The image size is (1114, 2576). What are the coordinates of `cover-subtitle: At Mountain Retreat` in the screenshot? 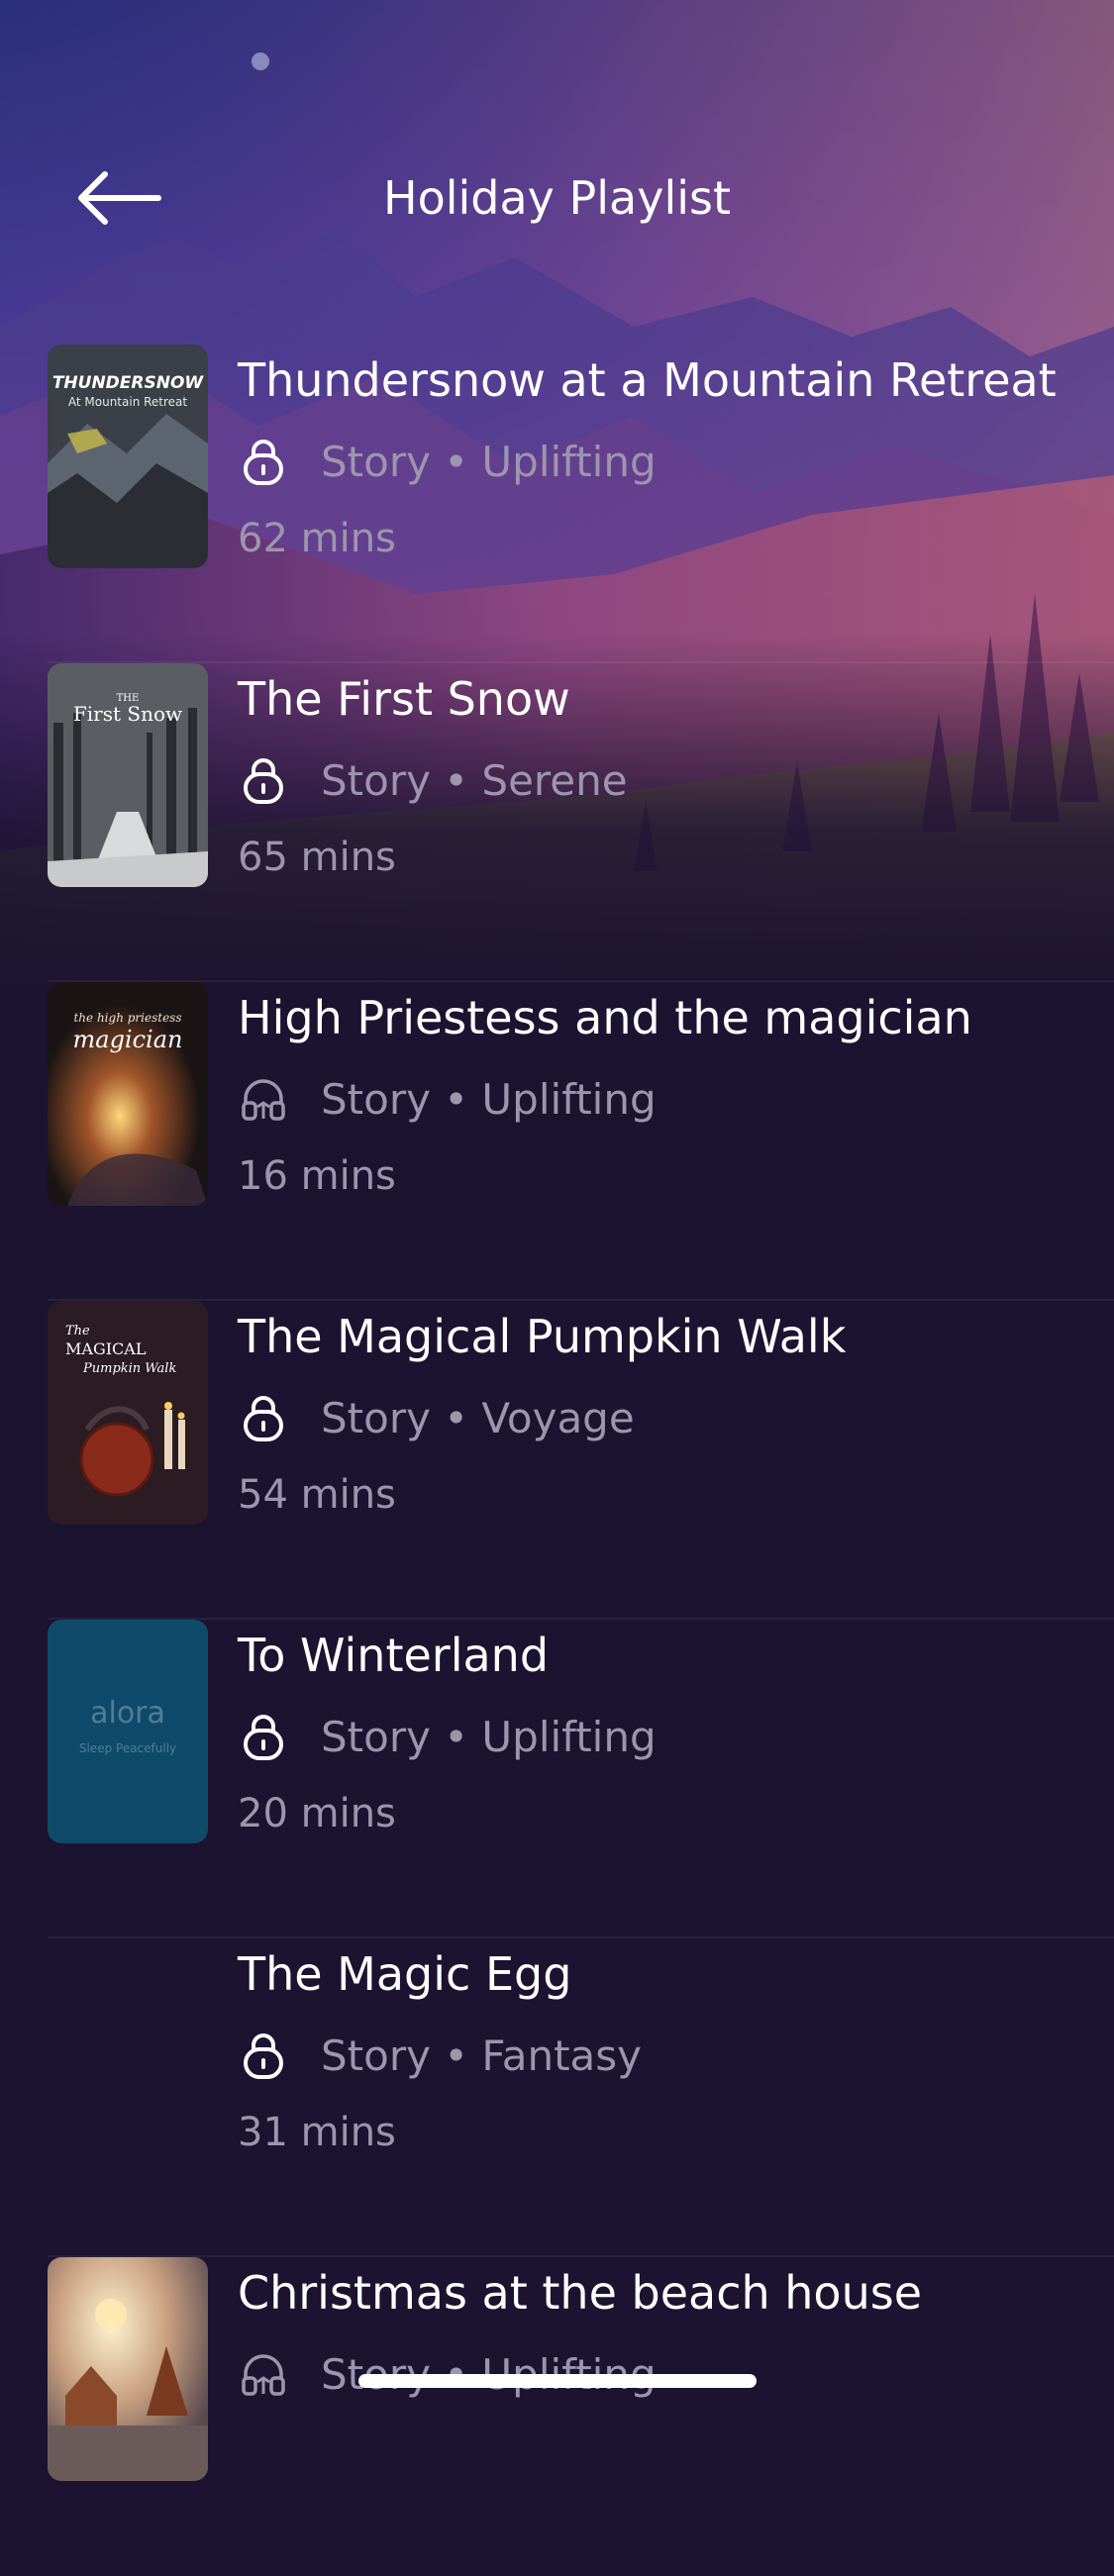 It's located at (128, 402).